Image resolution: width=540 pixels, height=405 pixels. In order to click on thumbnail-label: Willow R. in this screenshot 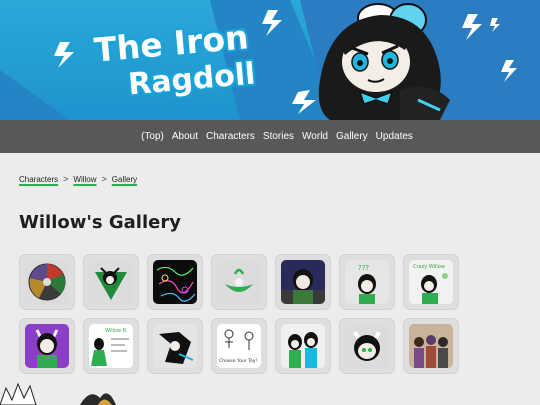, I will do `click(116, 331)`.